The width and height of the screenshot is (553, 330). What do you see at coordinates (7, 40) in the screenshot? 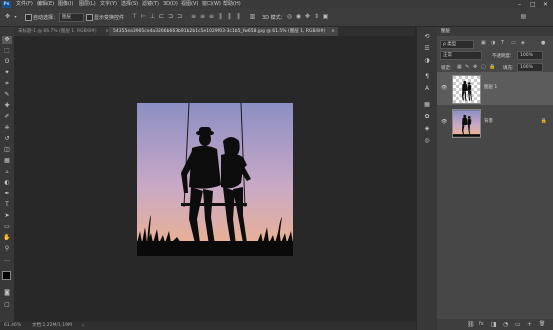
I see `move-icon: ✥` at bounding box center [7, 40].